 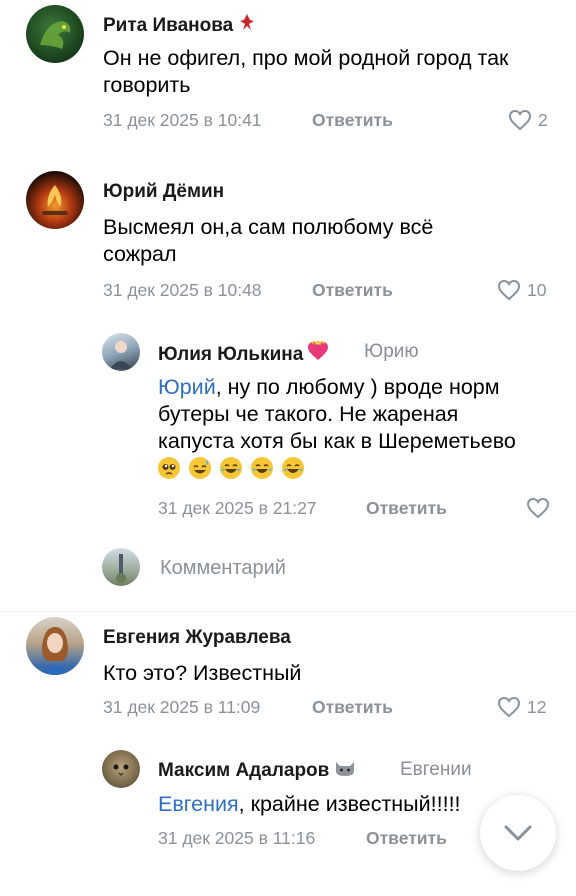 I want to click on like-button: 12, so click(x=521, y=707).